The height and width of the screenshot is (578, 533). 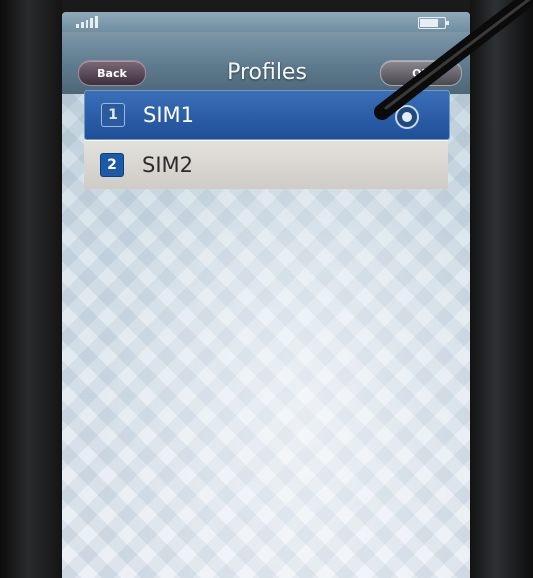 I want to click on stylus-pen, so click(x=453, y=60).